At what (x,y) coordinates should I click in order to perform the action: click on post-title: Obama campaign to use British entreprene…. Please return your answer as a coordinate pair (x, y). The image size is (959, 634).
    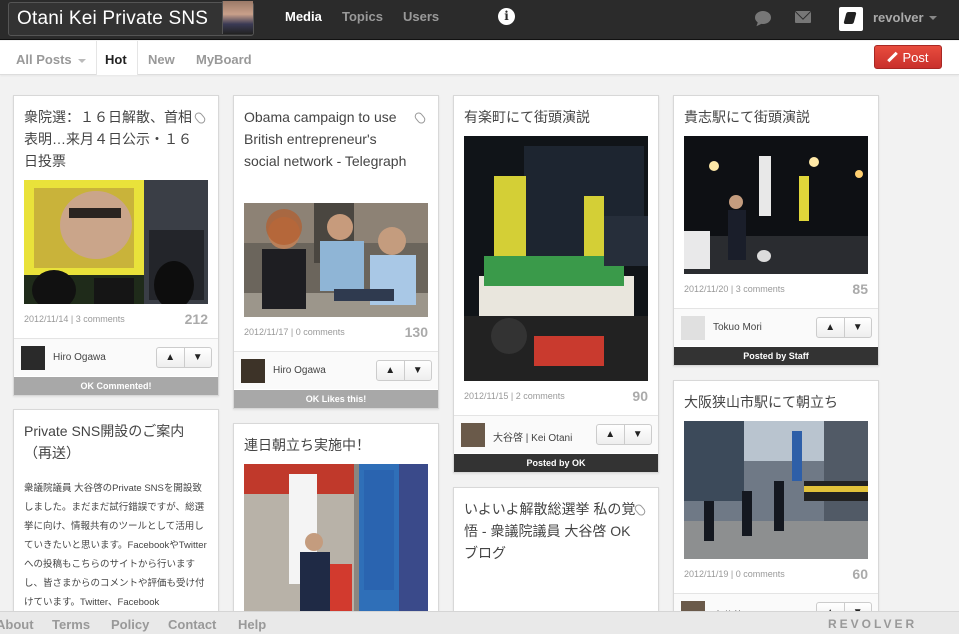
    Looking at the image, I should click on (330, 139).